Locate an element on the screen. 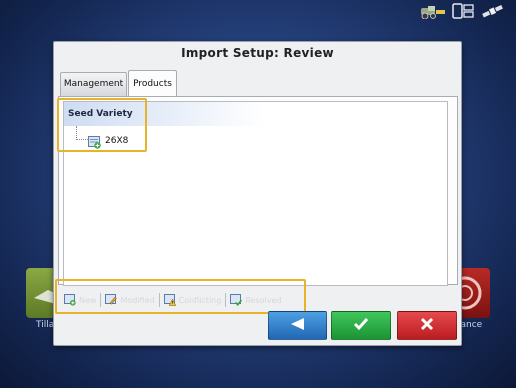 The height and width of the screenshot is (388, 516). checkmark-icon is located at coordinates (361, 325).